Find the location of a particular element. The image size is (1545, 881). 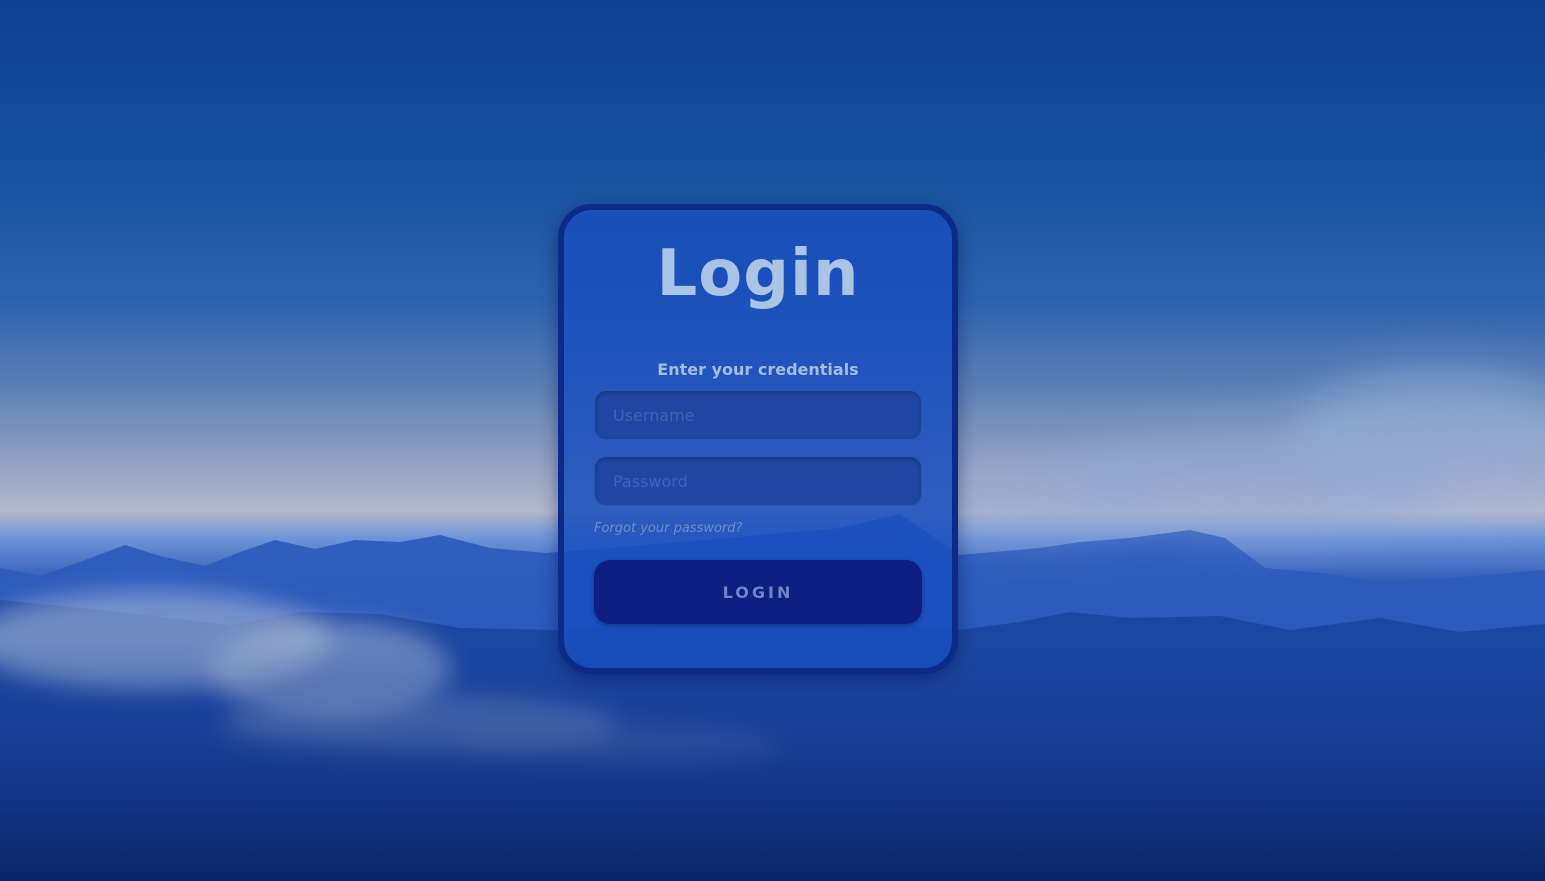

username-input is located at coordinates (758, 415).